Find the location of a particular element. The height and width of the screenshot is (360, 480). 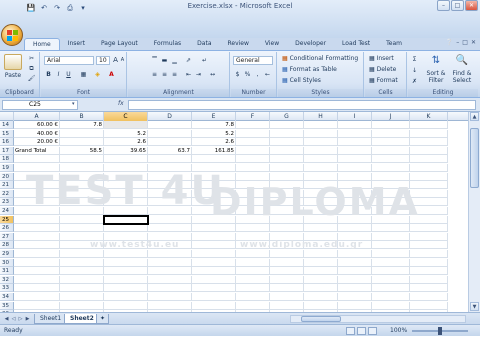

cell-K32 is located at coordinates (429, 279).